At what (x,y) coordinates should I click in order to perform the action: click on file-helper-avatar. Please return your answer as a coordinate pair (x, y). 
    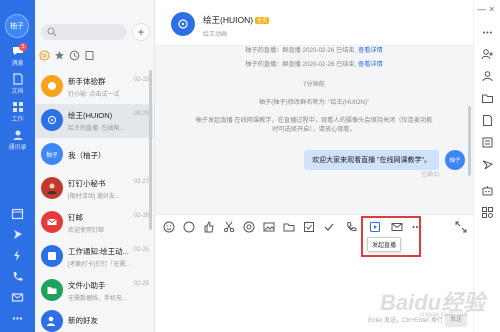
    Looking at the image, I should click on (52, 290).